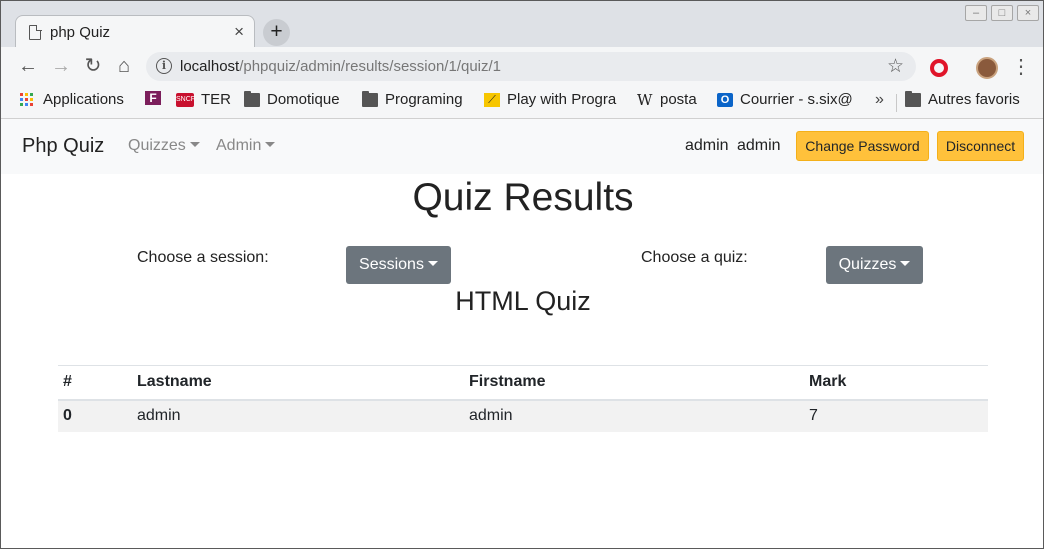 The height and width of the screenshot is (549, 1044). I want to click on back-icon: ←, so click(28, 66).